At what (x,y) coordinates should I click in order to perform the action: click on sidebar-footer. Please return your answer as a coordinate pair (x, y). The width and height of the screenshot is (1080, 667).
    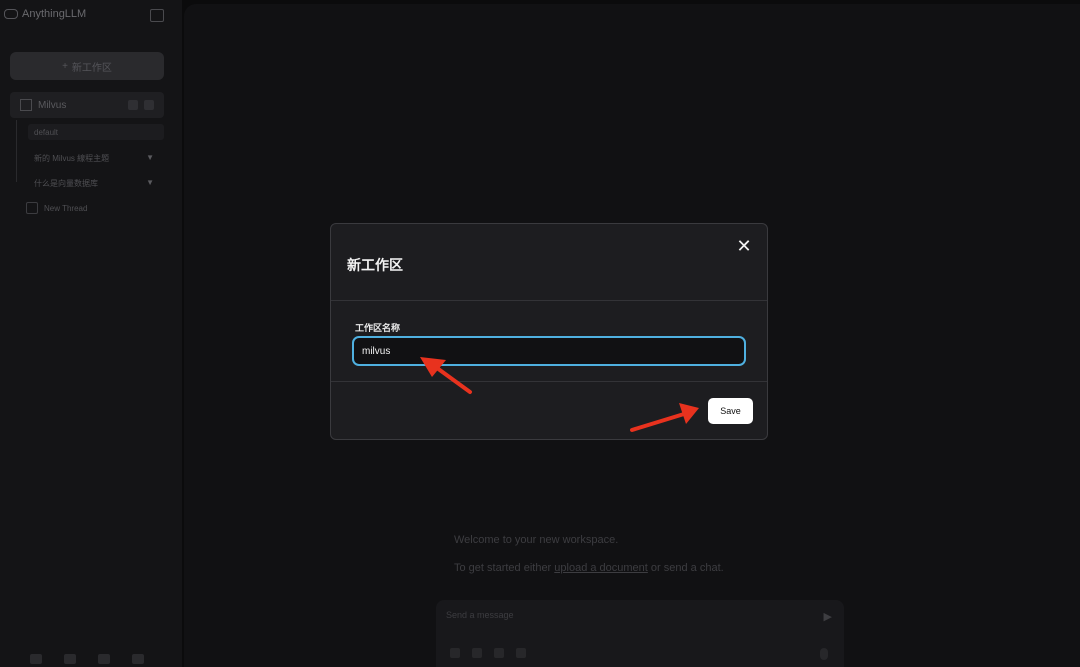
    Looking at the image, I should click on (87, 659).